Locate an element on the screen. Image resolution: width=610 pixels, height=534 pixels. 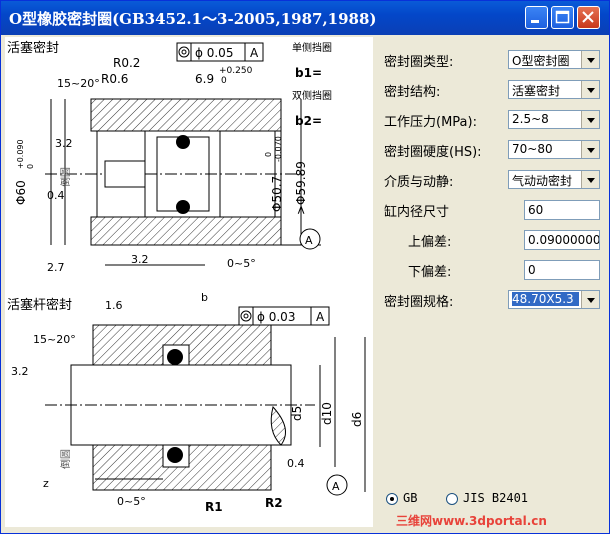
rod-tolerance-value: ϕ 0.03 is located at coordinates (276, 317).